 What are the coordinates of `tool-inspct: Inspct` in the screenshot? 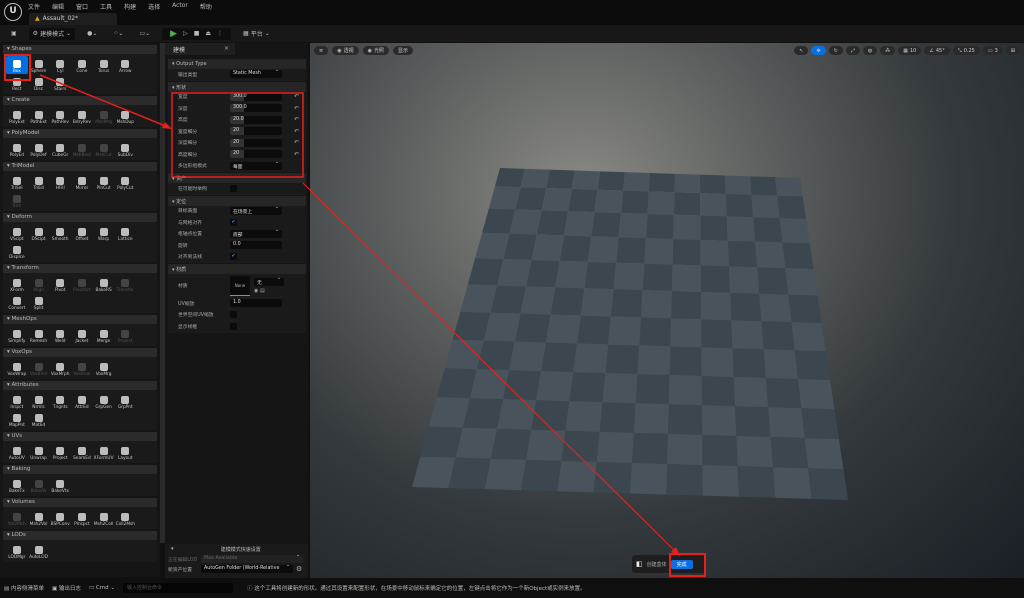 It's located at (17, 401).